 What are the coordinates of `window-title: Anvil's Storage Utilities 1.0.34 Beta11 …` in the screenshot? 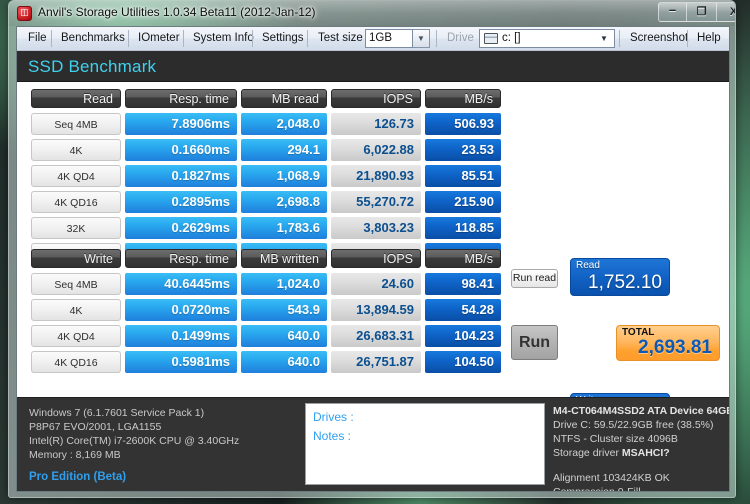 It's located at (177, 12).